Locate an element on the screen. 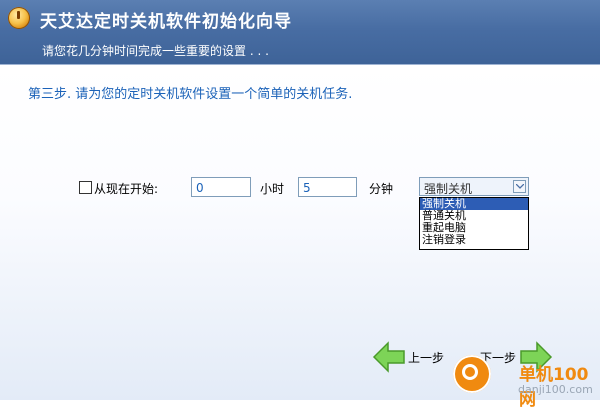 The image size is (600, 410). start-now-checkbox is located at coordinates (85, 187).